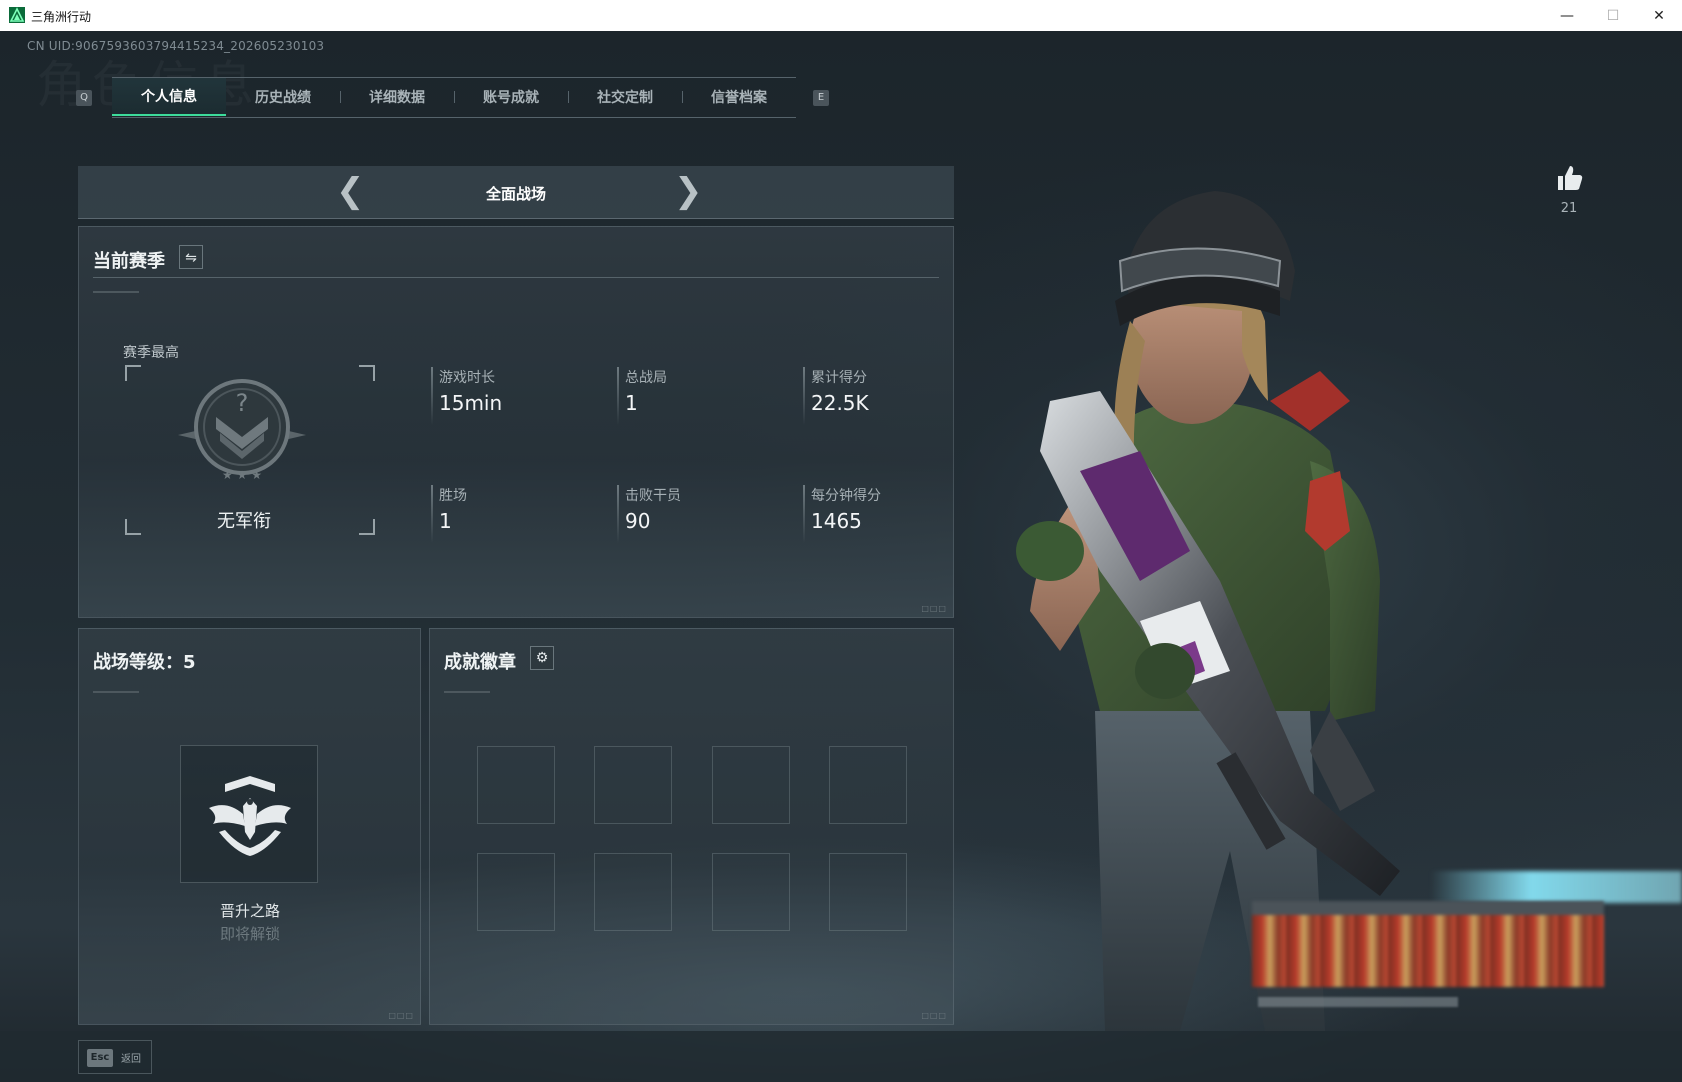 Image resolution: width=1682 pixels, height=1082 pixels. I want to click on window-titlebar: 三角洲行动 — ☐ ✕, so click(841, 16).